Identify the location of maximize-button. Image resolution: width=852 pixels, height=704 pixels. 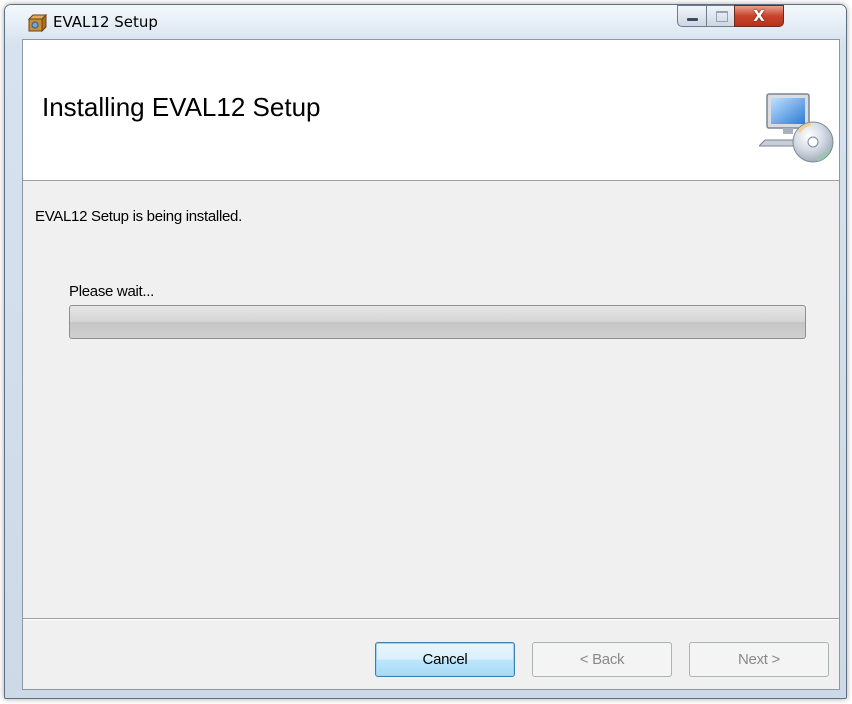
(720, 16).